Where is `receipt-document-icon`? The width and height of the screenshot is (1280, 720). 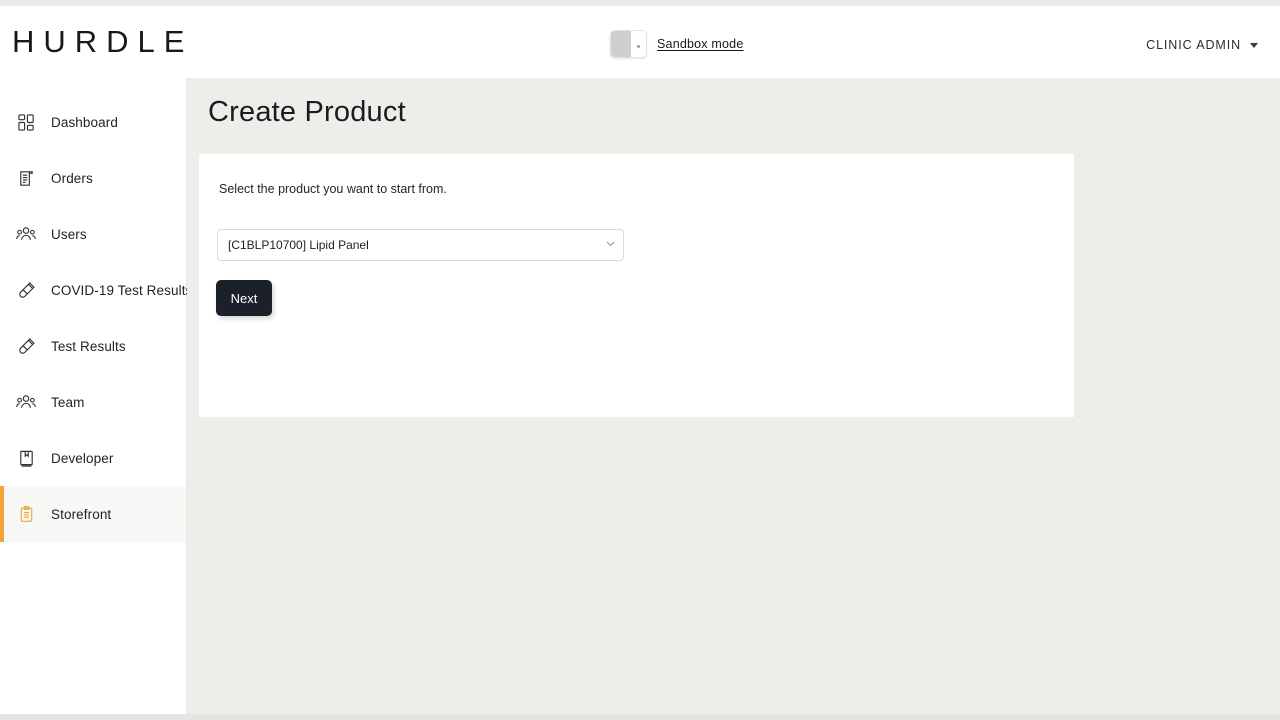
receipt-document-icon is located at coordinates (26, 178).